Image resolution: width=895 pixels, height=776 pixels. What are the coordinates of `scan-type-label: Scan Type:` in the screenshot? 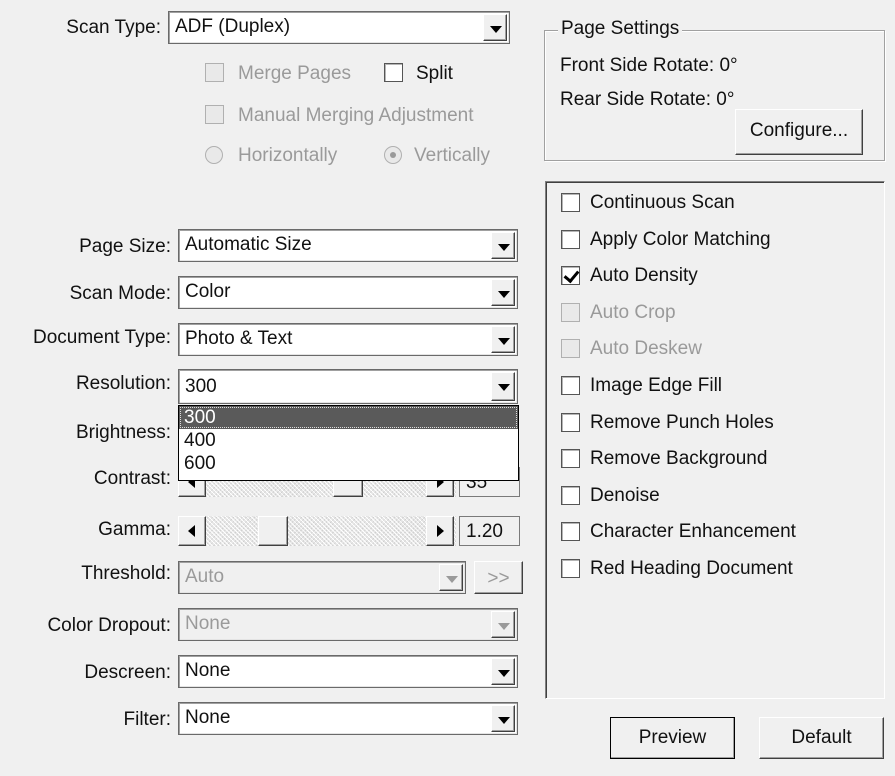 It's located at (113, 27).